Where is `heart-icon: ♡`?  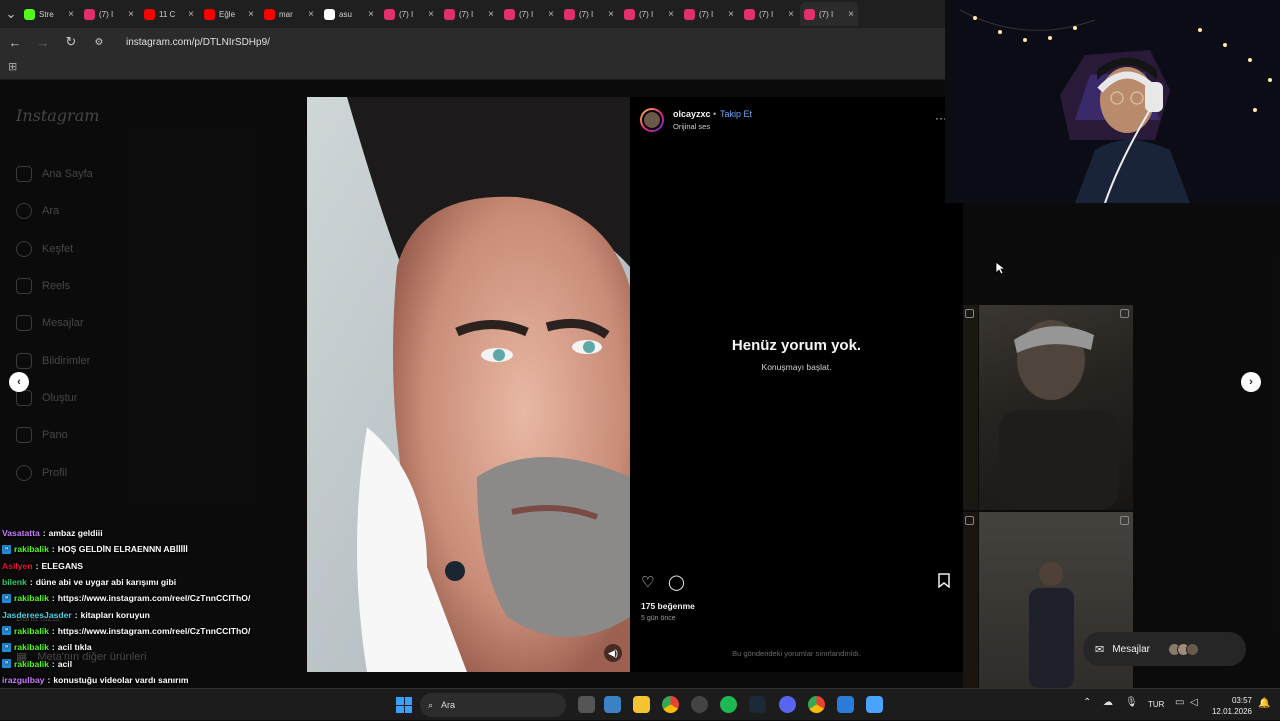
heart-icon: ♡ is located at coordinates (647, 582).